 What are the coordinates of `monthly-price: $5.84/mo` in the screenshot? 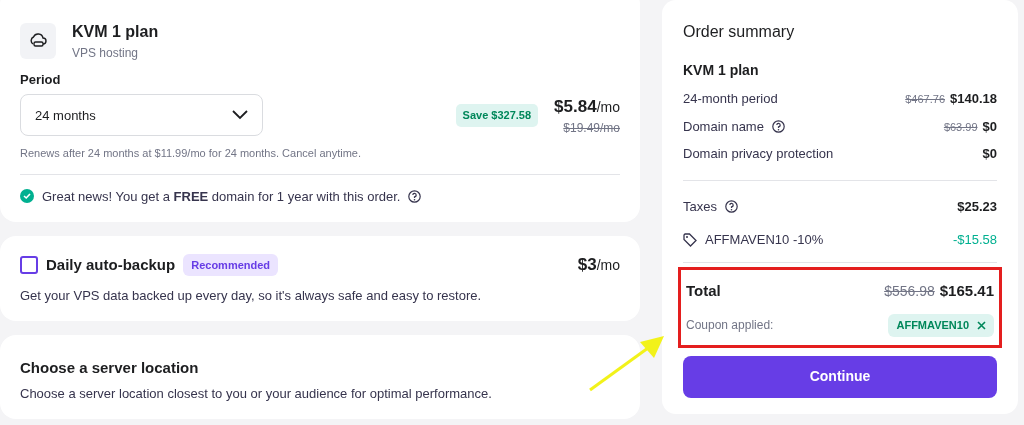 It's located at (587, 106).